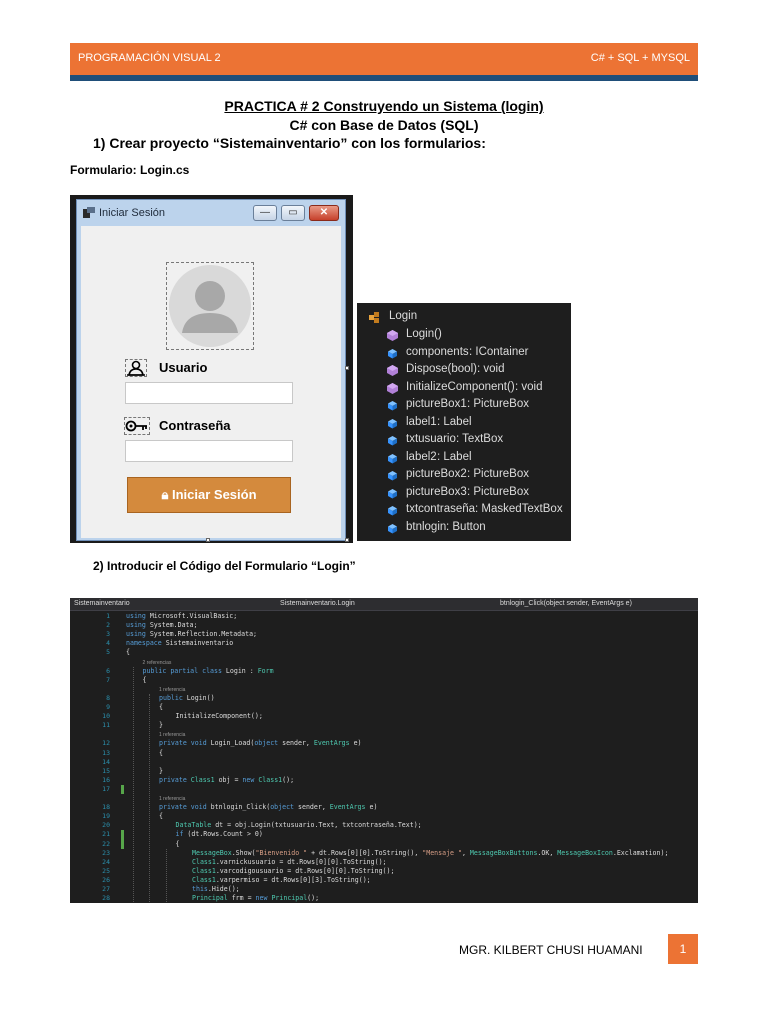  I want to click on line-number: 18, so click(106, 807).